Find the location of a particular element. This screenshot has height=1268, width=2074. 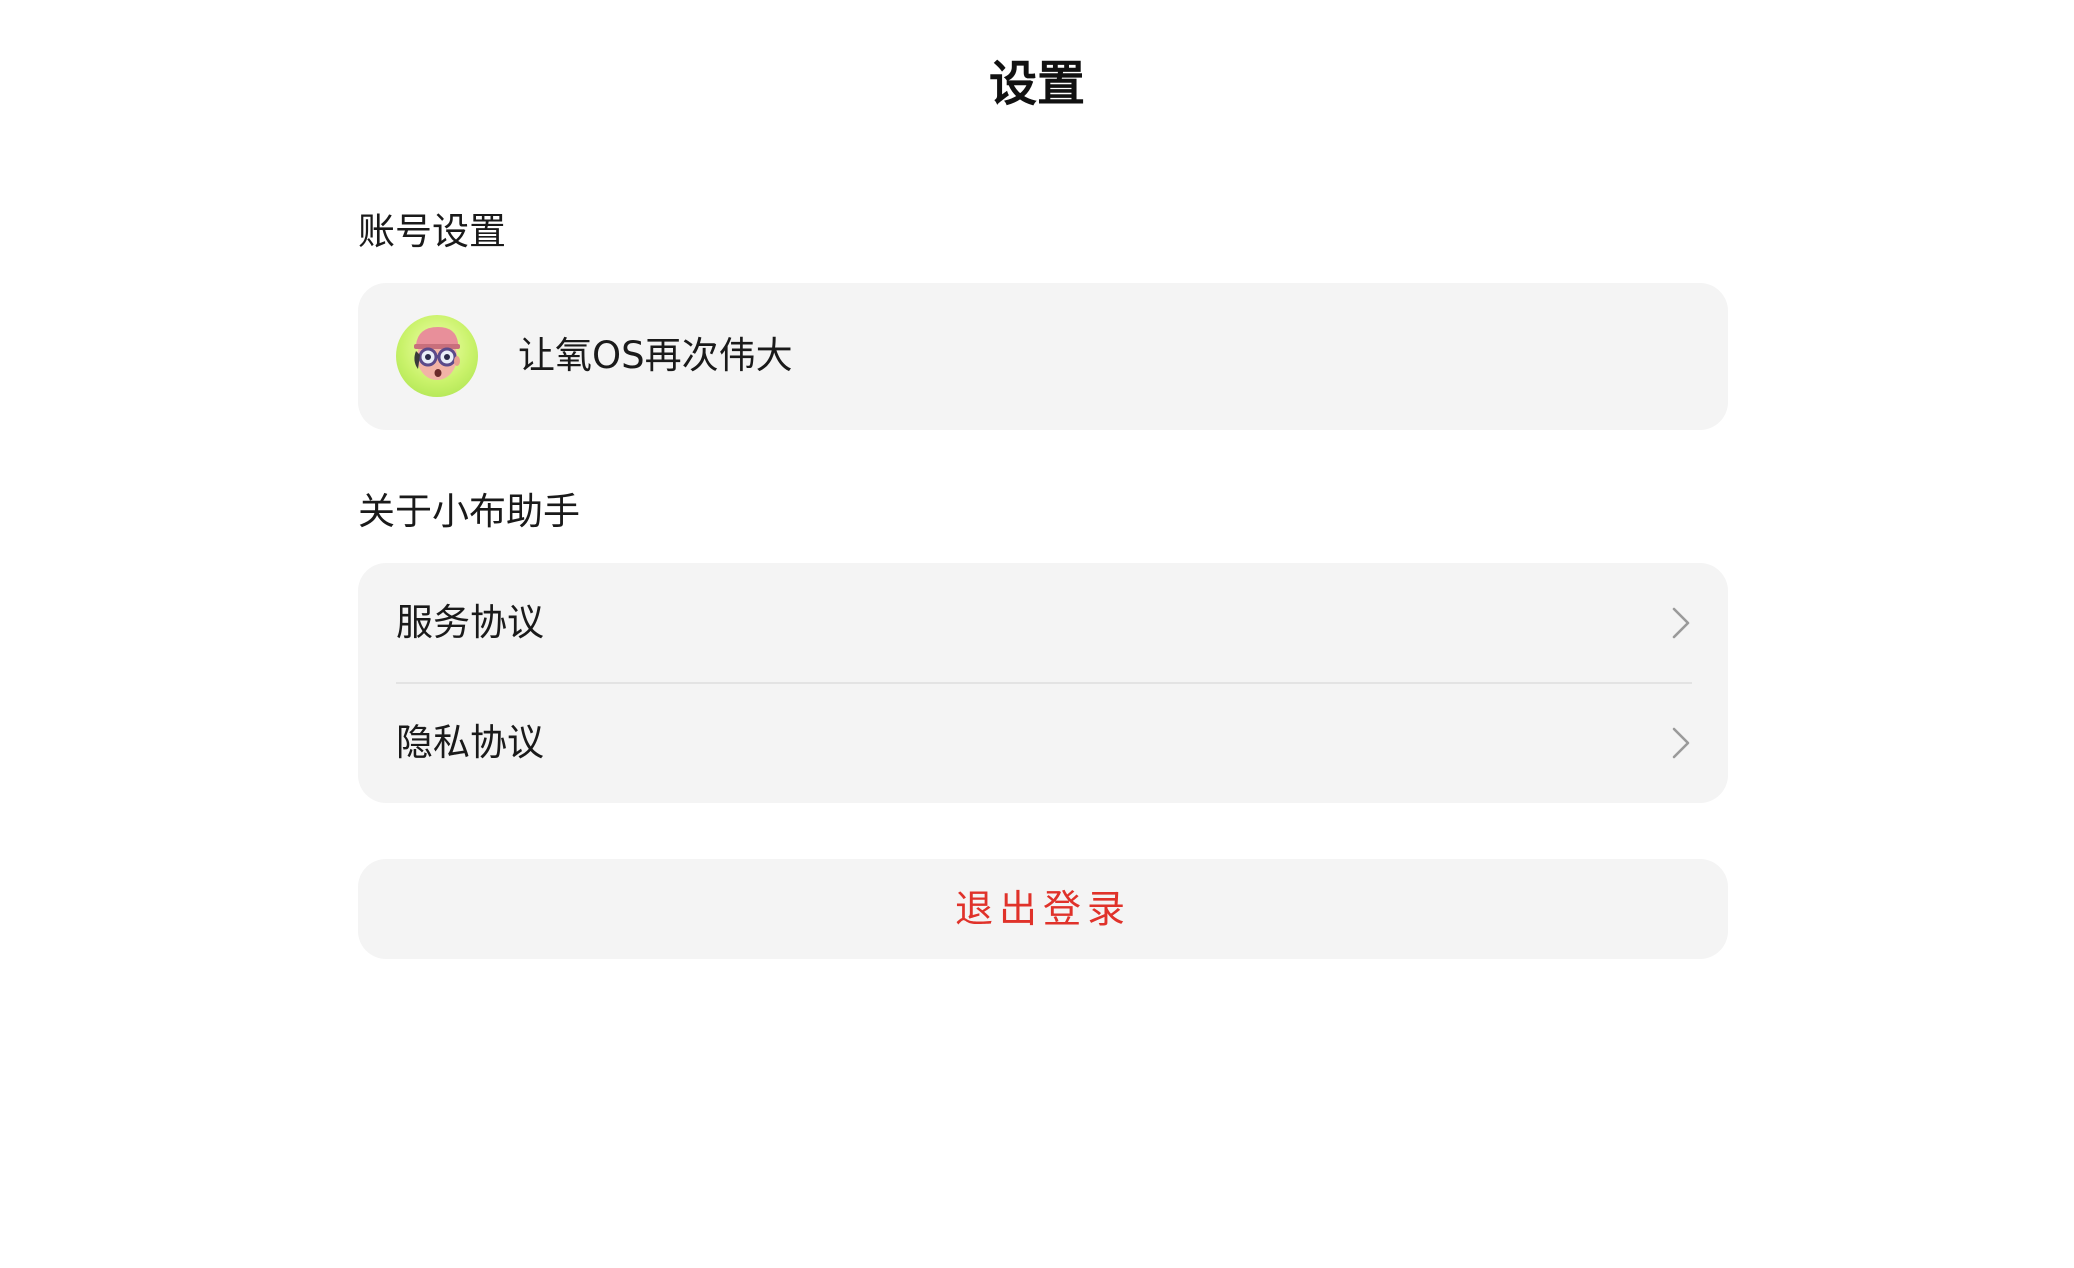

account-card: 让氧OS再次伟大 is located at coordinates (1043, 356).